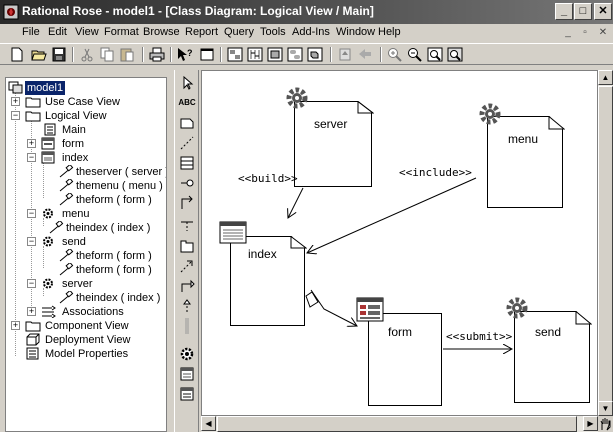 The width and height of the screenshot is (613, 432). I want to click on context-help-icon: ?, so click(185, 54).